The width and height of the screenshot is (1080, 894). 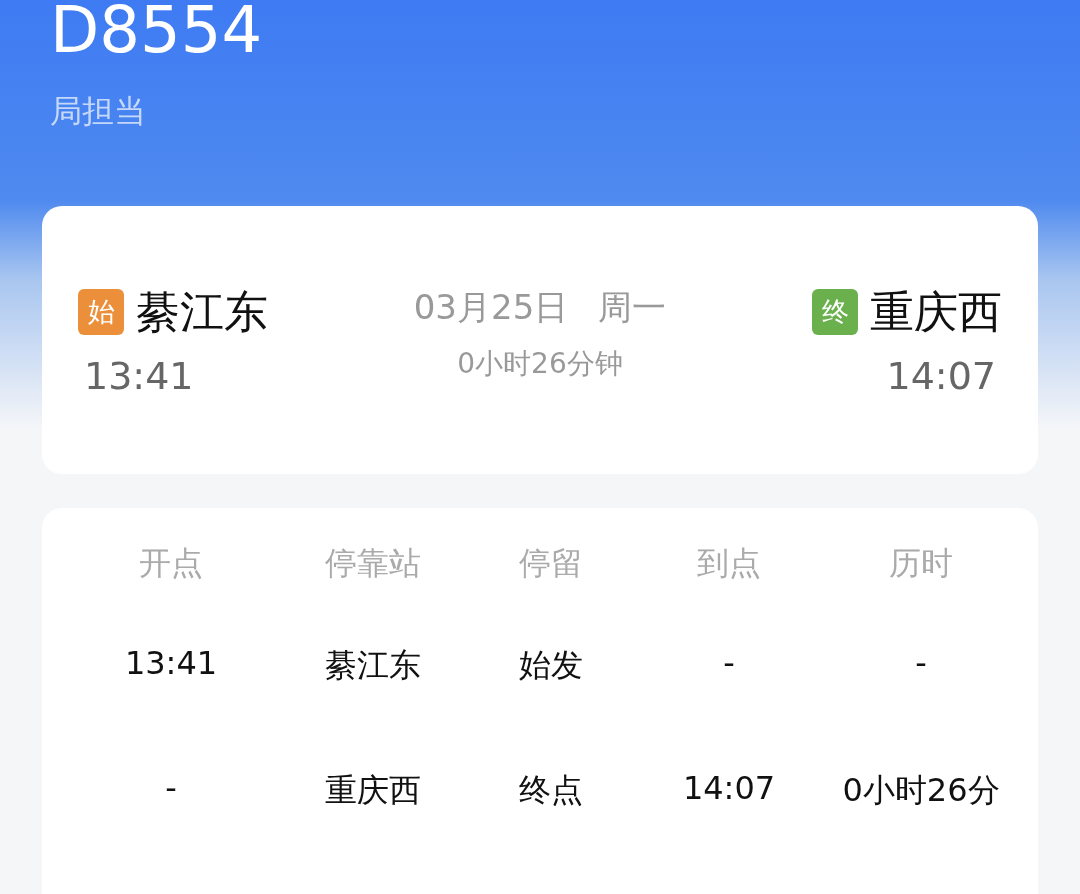 What do you see at coordinates (98, 111) in the screenshot?
I see `bureau-label: 局担当` at bounding box center [98, 111].